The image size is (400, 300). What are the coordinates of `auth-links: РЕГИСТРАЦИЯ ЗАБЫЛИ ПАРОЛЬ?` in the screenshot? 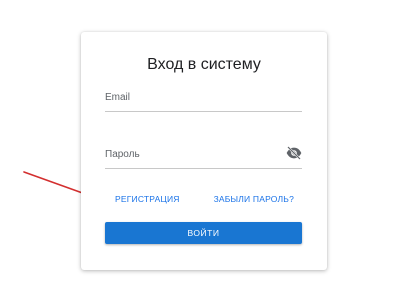 It's located at (203, 201).